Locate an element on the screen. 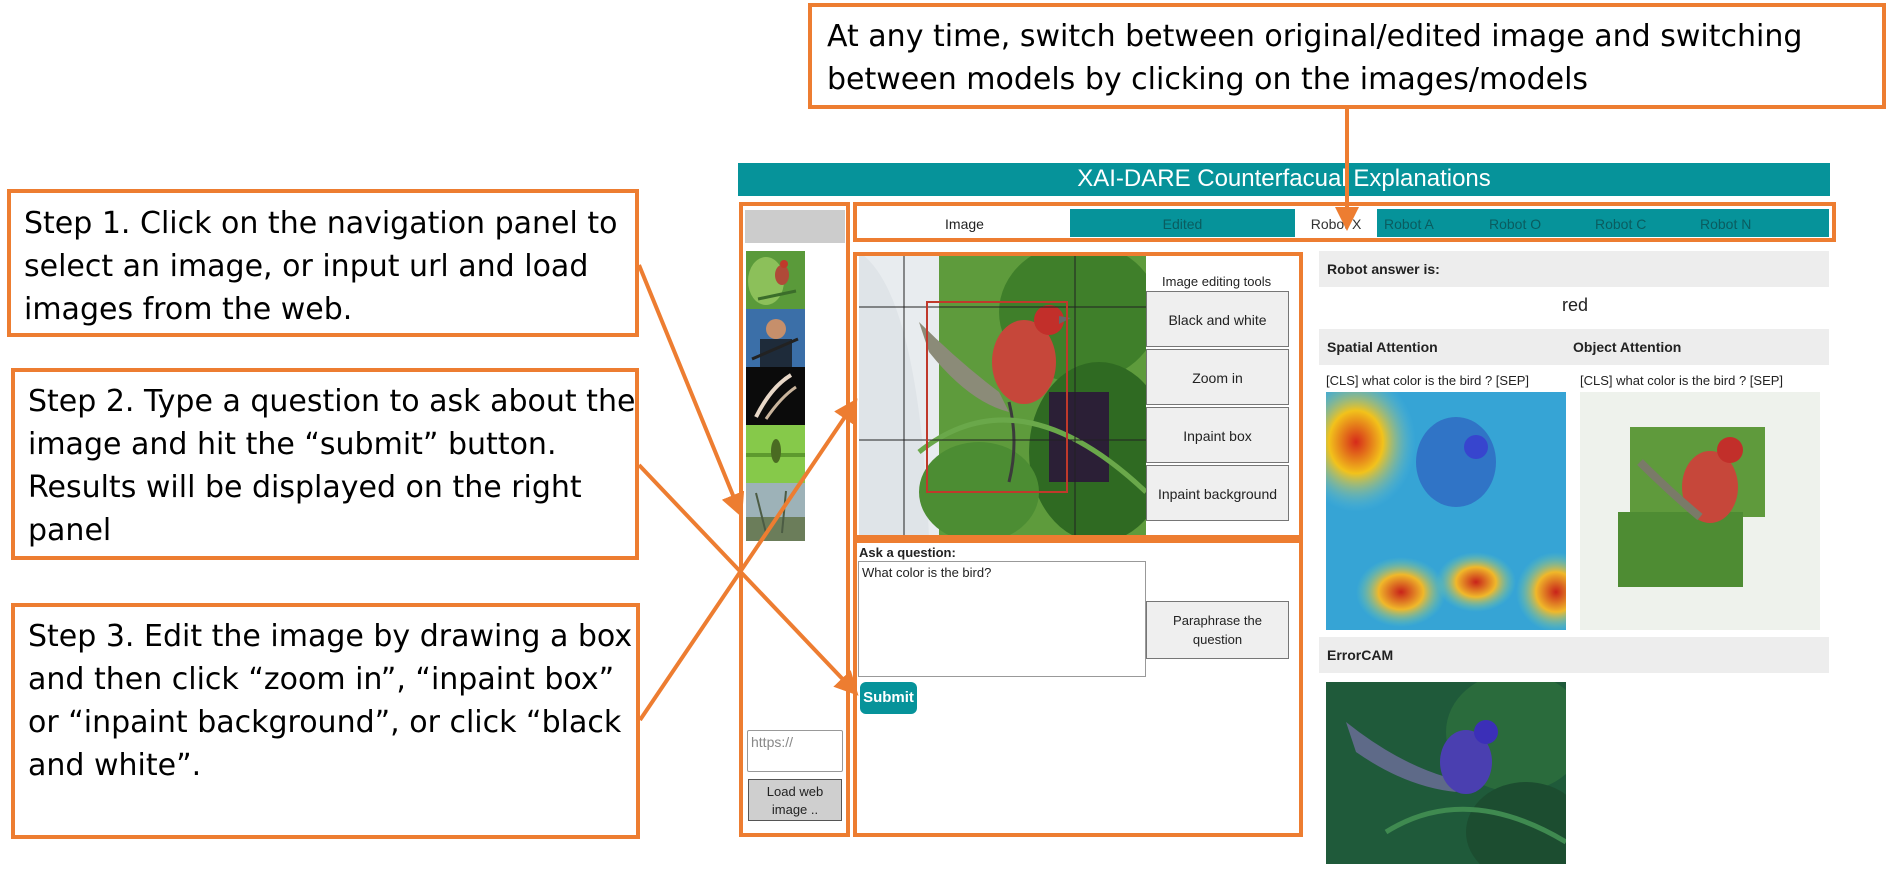  callout-line: Step 1. Click on the navigation panel to is located at coordinates (321, 223).